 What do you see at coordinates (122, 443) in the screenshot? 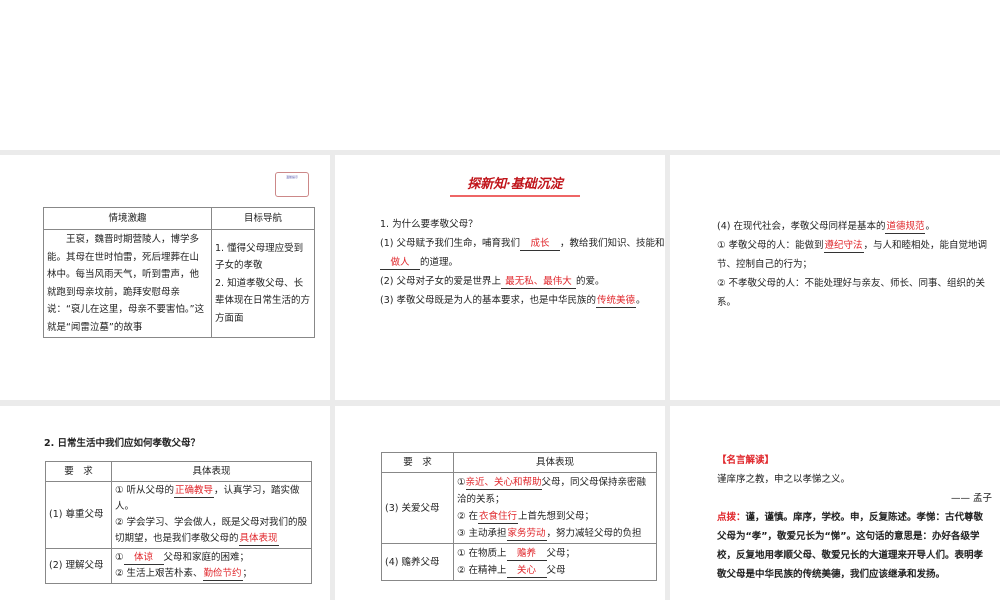
I see `question-2: 2. 日常生活中我们应如何孝敬父母？` at bounding box center [122, 443].